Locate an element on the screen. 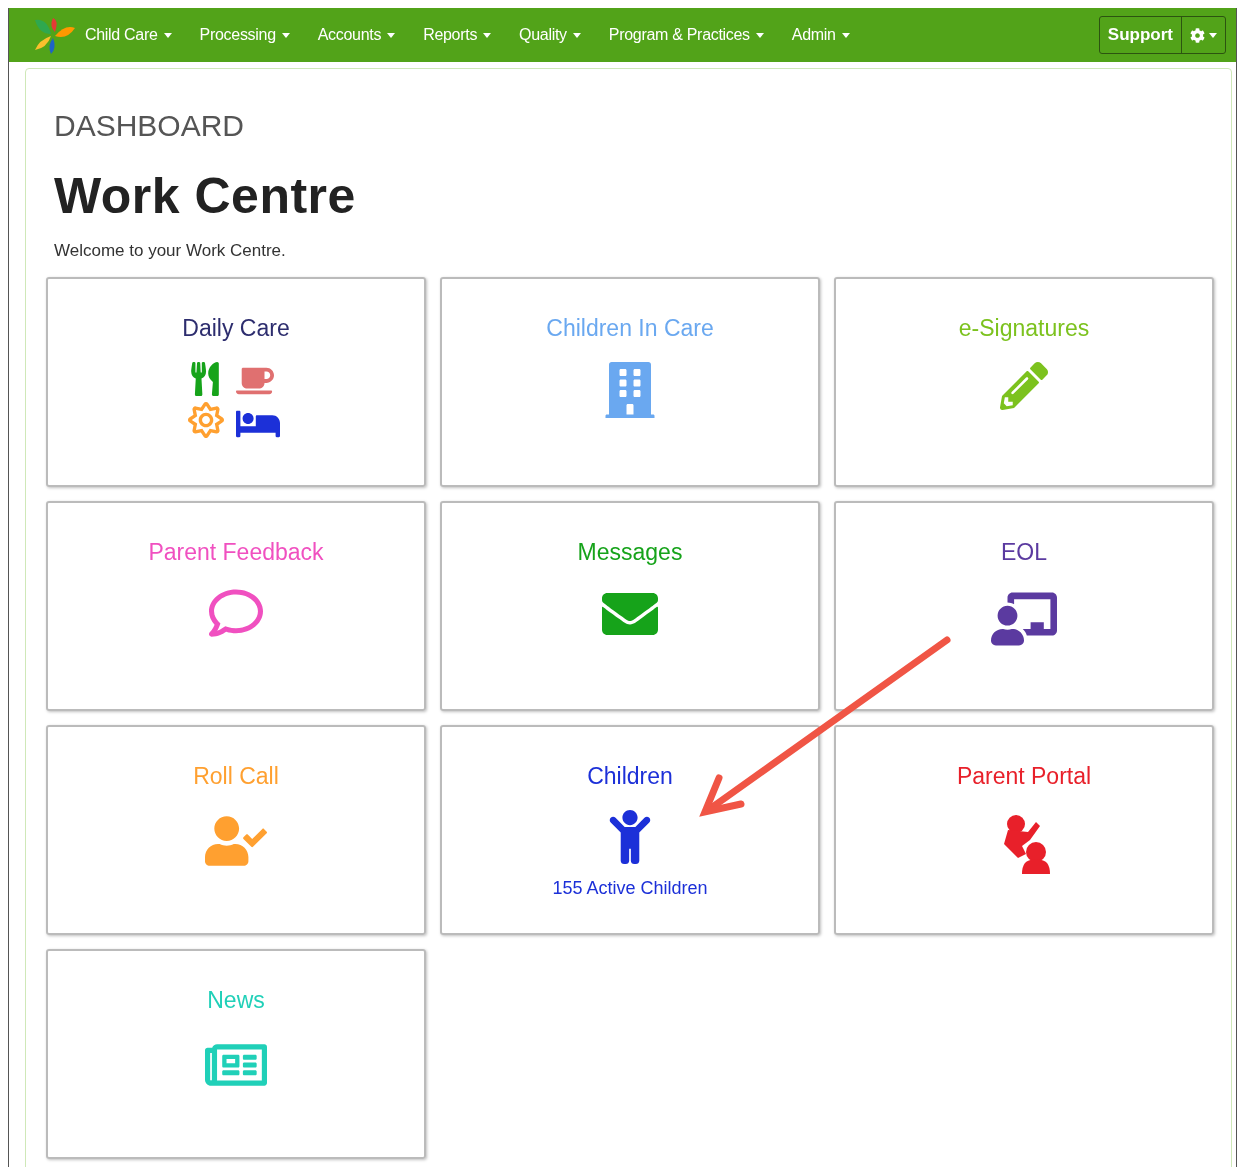 This screenshot has width=1243, height=1167. breadcrumb: DASHBOARD is located at coordinates (150, 126).